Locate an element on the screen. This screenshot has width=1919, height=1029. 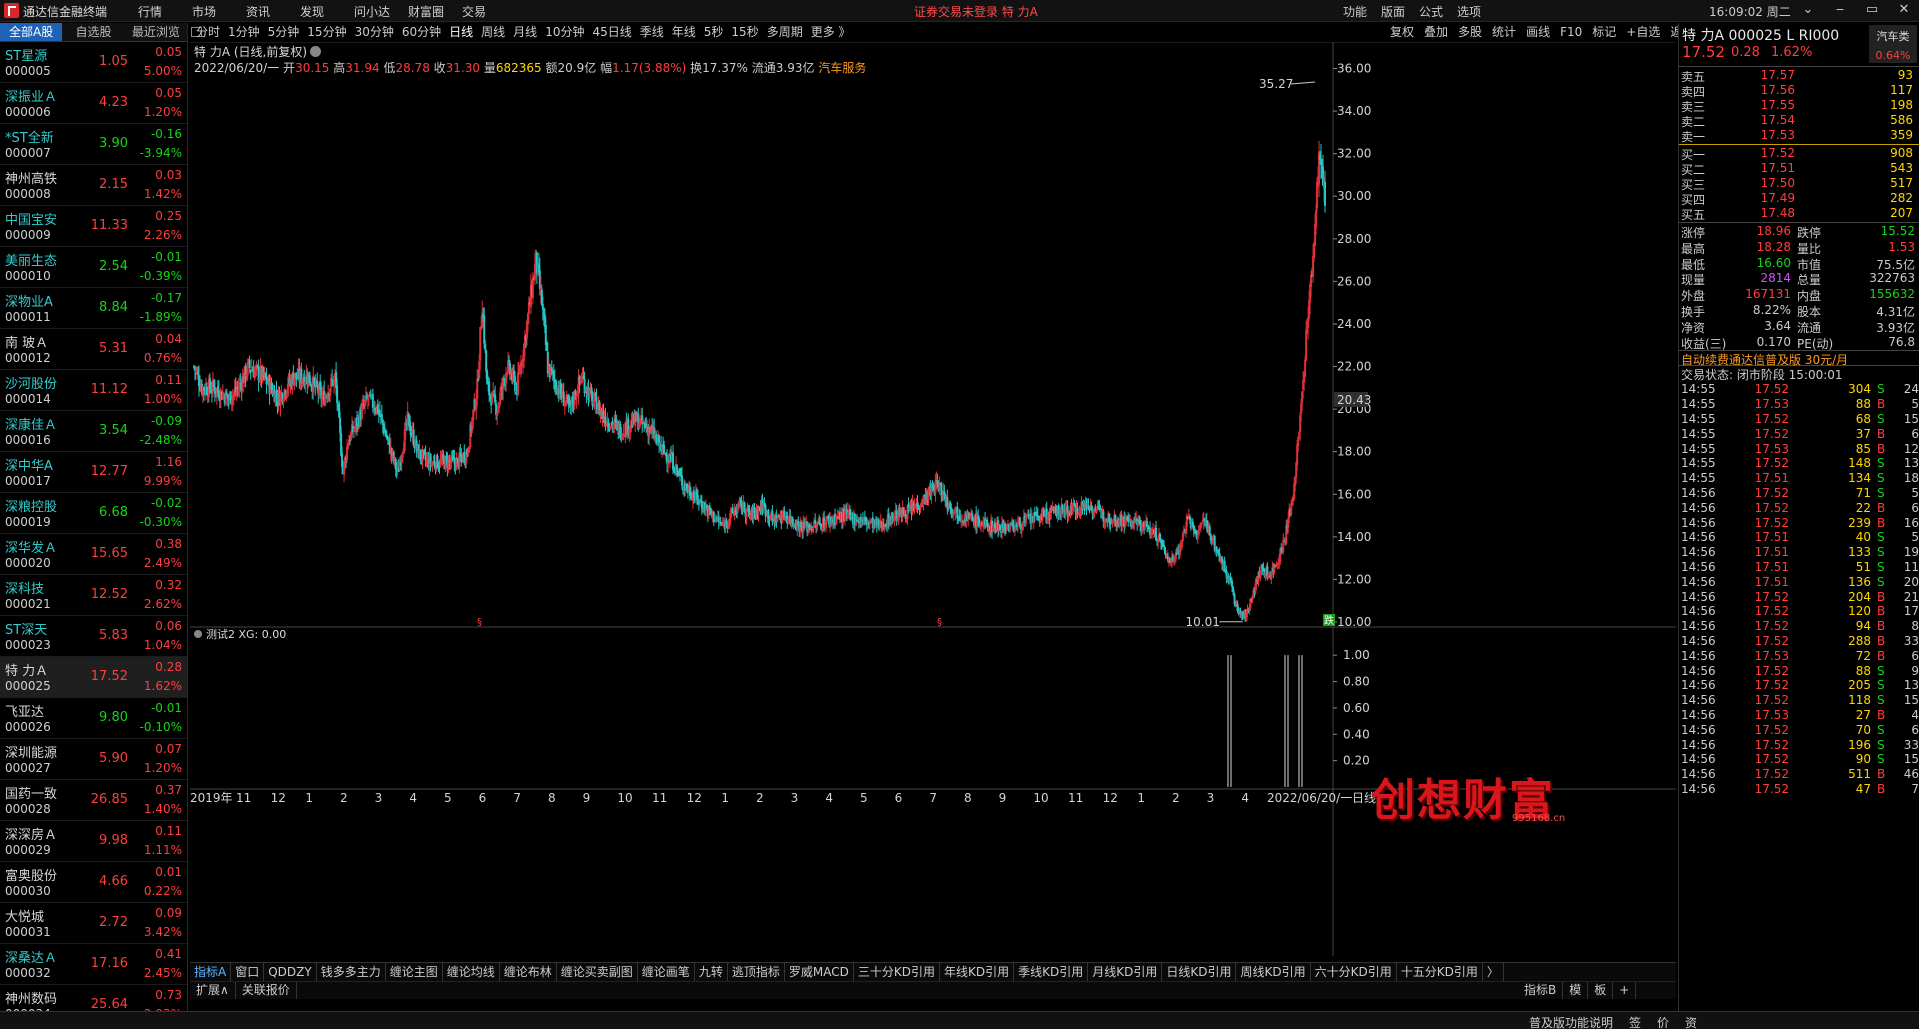
period-button: 更多 》 is located at coordinates (831, 32).